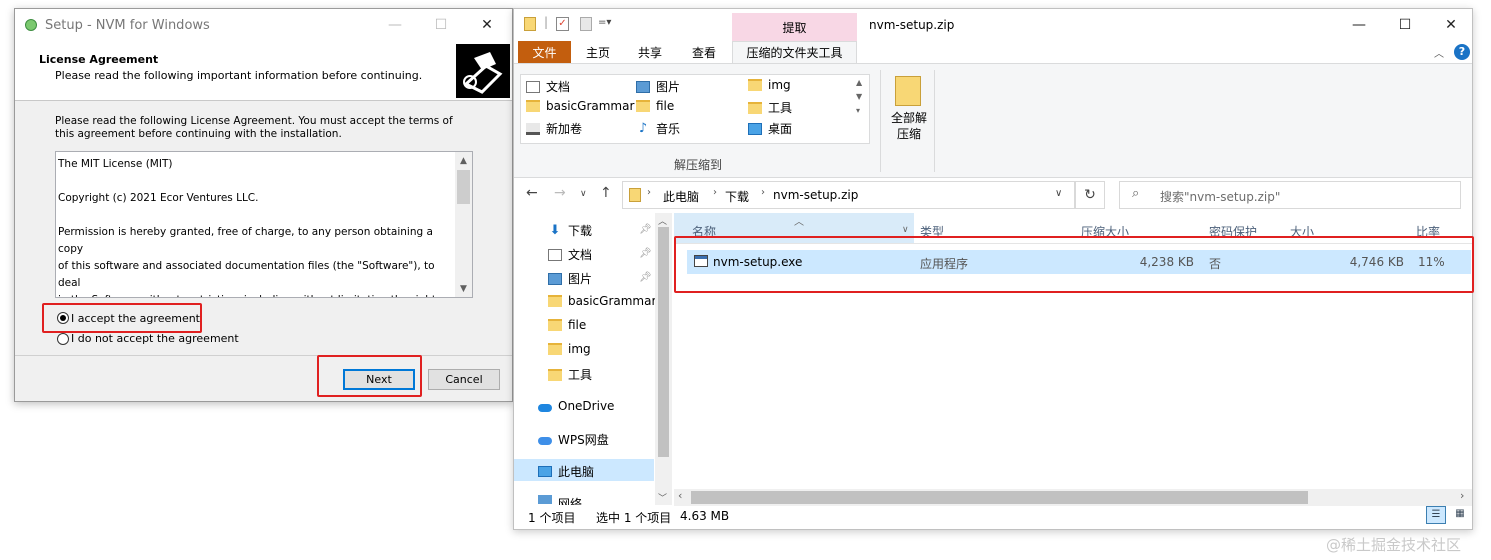 Image resolution: width=1491 pixels, height=560 pixels. What do you see at coordinates (464, 379) in the screenshot?
I see `cancel-button: Cancel` at bounding box center [464, 379].